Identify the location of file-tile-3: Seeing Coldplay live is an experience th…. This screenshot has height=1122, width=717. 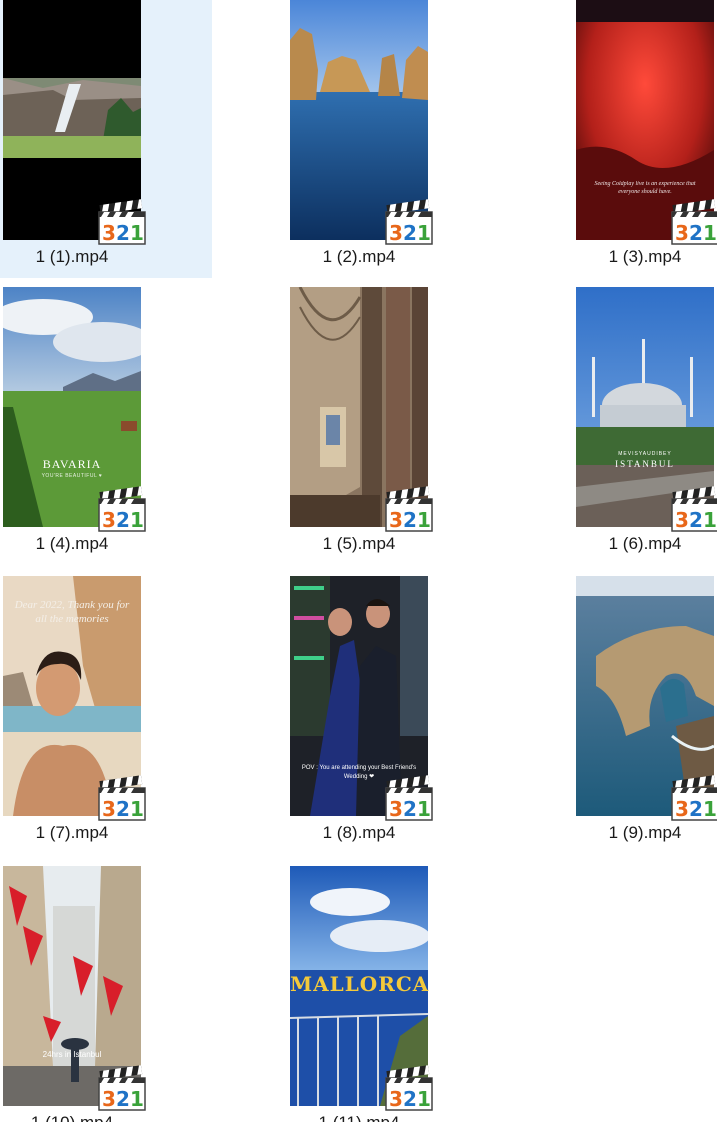
(645, 139).